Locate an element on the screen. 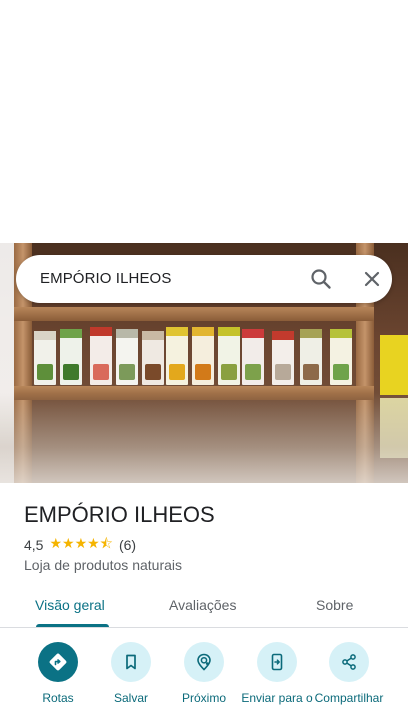  save-button: Salvar is located at coordinates (131, 673).